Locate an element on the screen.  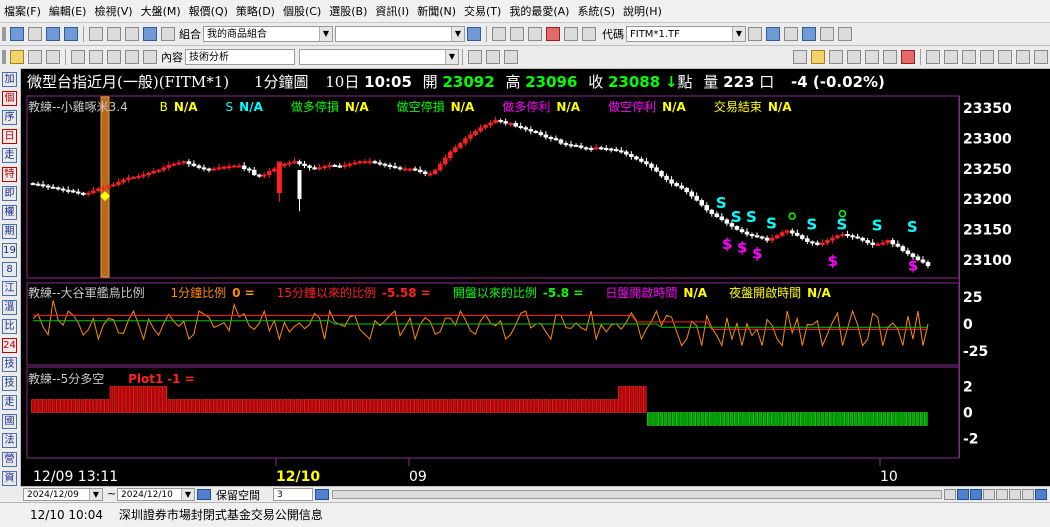
settings-icon is located at coordinates (1041, 494).